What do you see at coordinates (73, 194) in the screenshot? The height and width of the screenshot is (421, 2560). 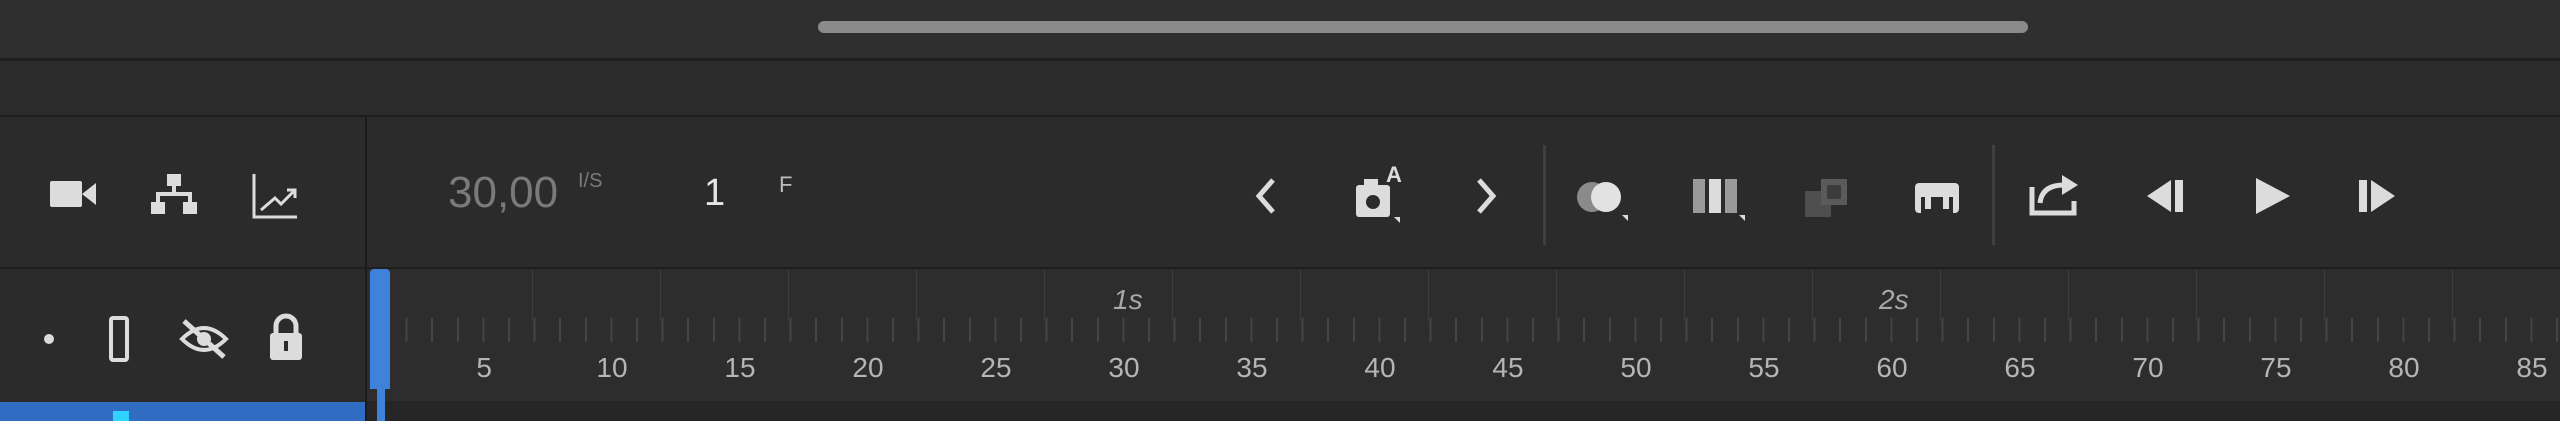 I see `camera-icon` at bounding box center [73, 194].